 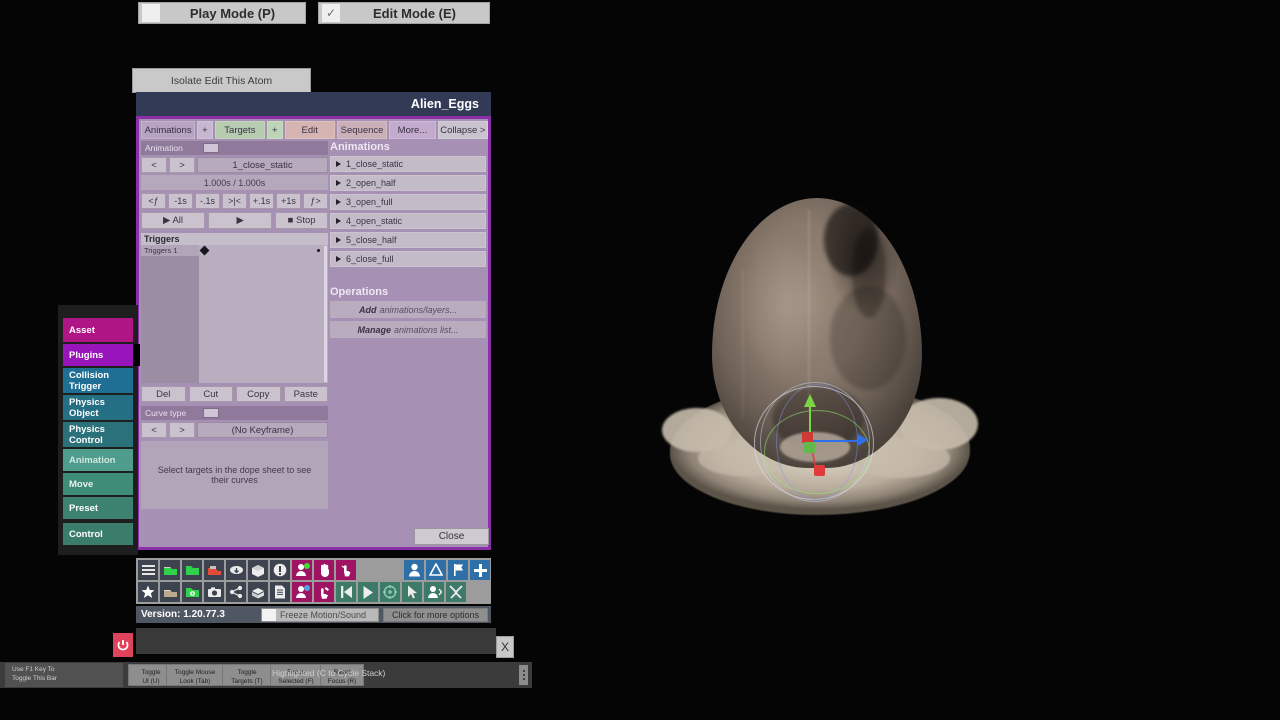 What do you see at coordinates (180, 201) in the screenshot?
I see `step-minus-1s-button: -1s` at bounding box center [180, 201].